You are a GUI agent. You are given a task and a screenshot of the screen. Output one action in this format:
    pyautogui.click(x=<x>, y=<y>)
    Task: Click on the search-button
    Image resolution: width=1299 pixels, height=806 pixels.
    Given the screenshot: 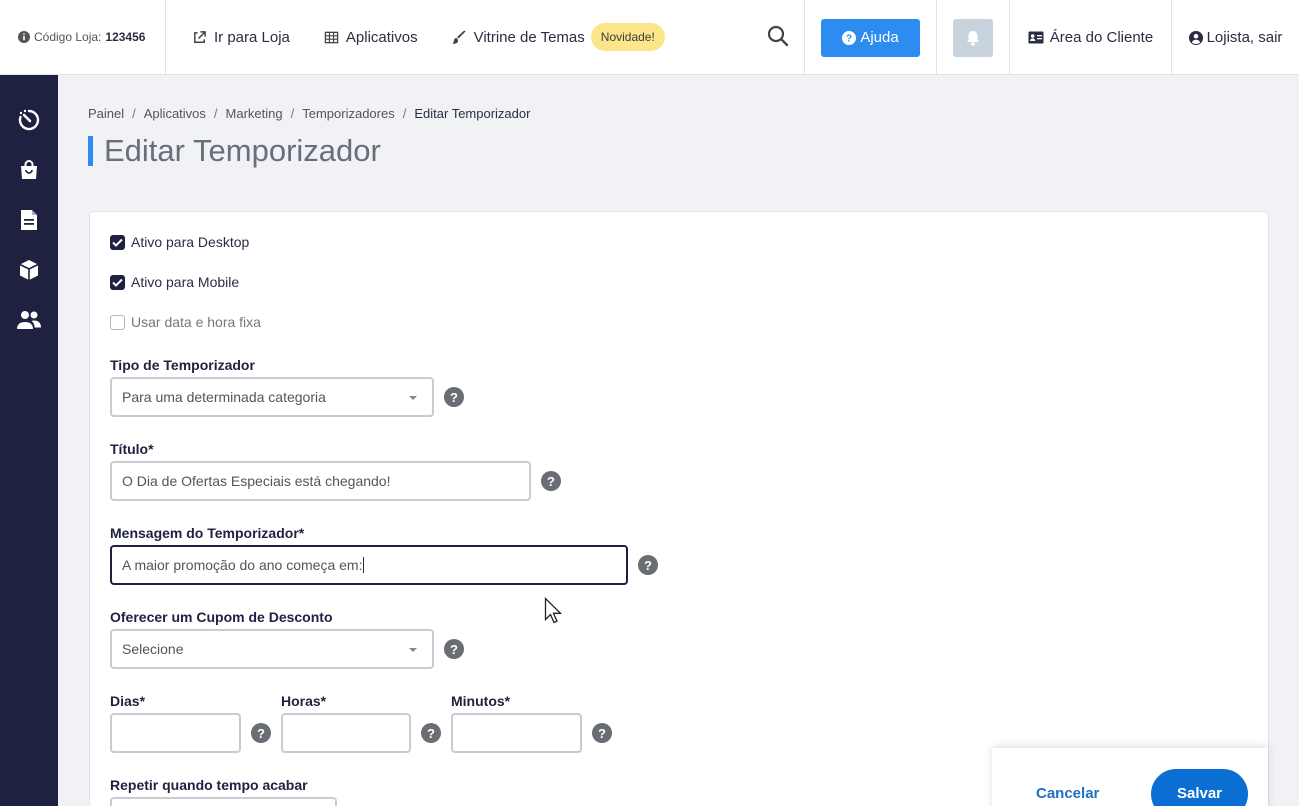 What is the action you would take?
    pyautogui.click(x=778, y=36)
    